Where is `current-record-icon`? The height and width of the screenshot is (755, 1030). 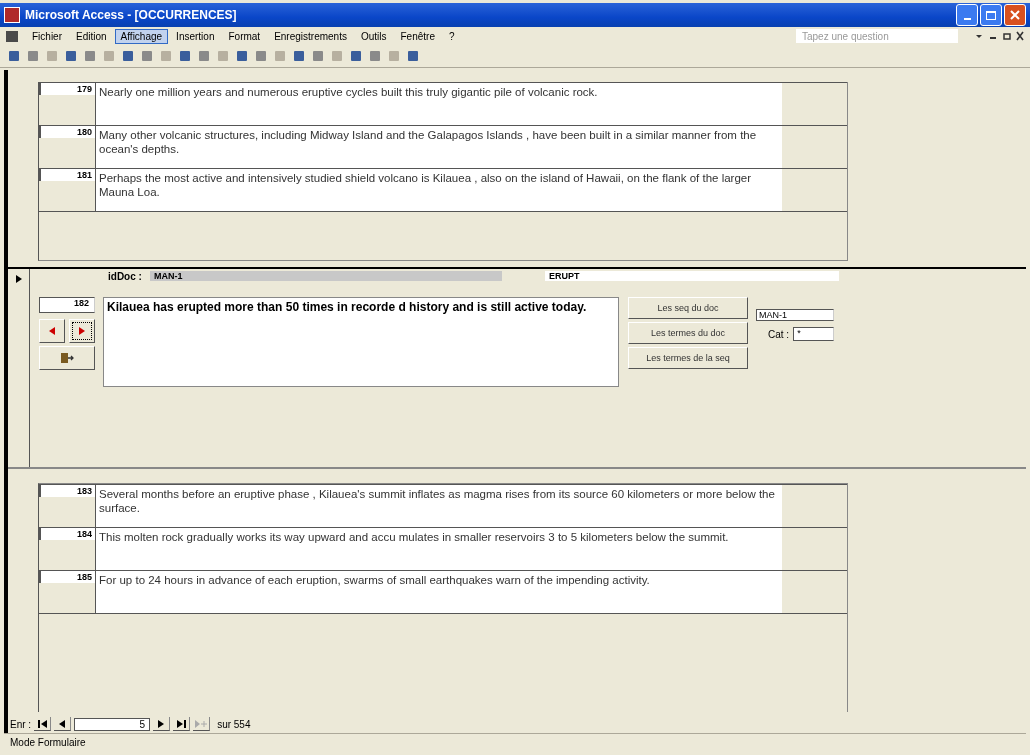 current-record-icon is located at coordinates (18, 279).